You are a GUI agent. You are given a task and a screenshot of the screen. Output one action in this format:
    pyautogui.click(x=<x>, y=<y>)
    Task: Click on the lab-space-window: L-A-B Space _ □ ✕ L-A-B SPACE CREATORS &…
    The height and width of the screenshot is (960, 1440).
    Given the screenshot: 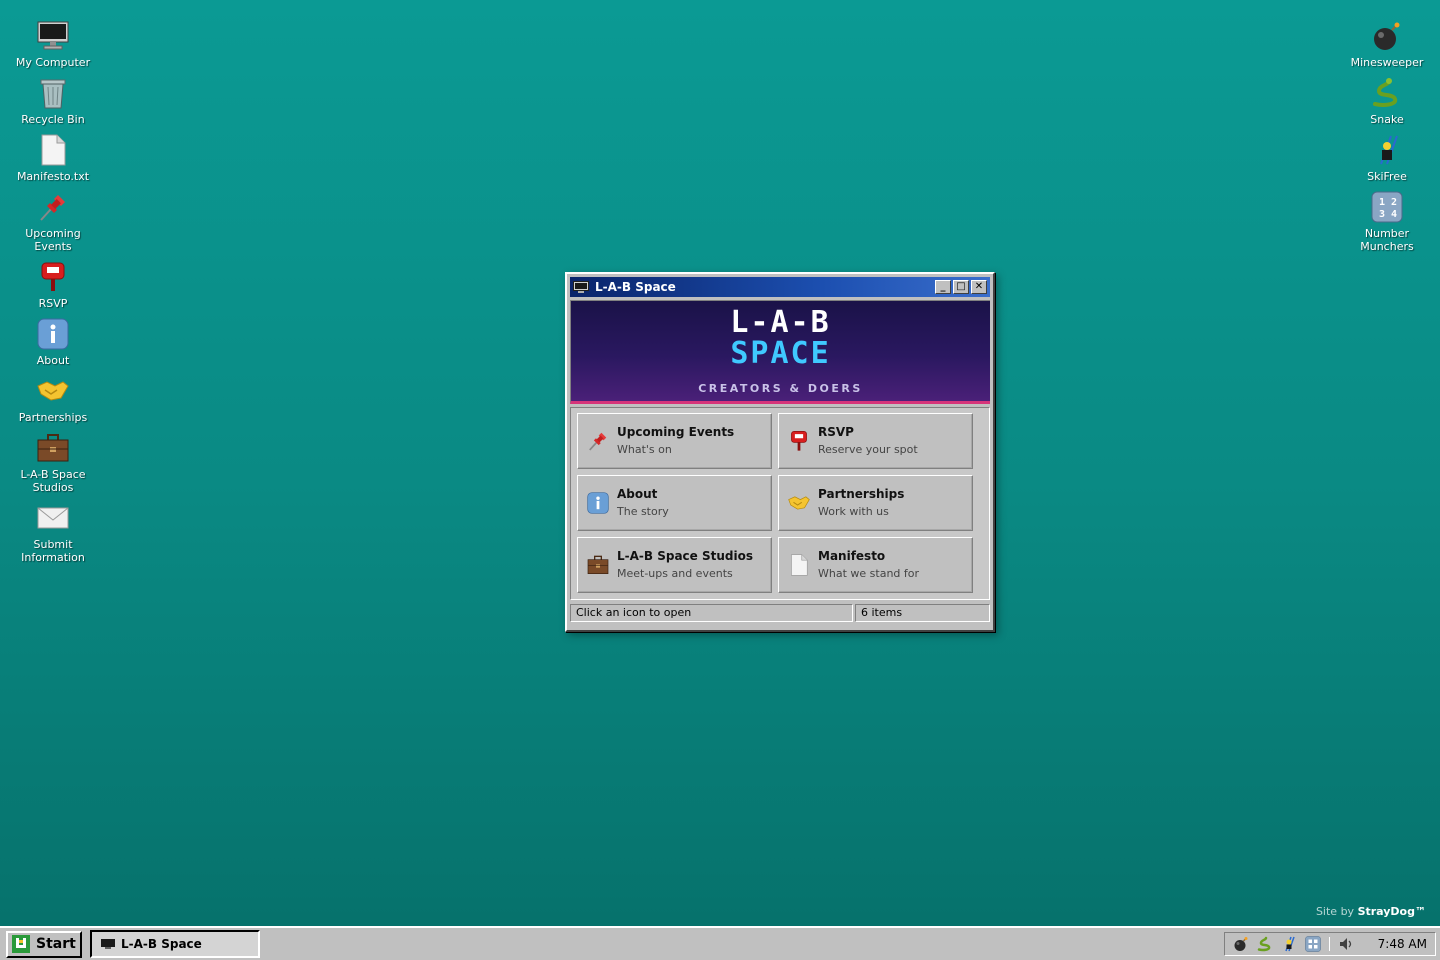 What is the action you would take?
    pyautogui.click(x=780, y=452)
    